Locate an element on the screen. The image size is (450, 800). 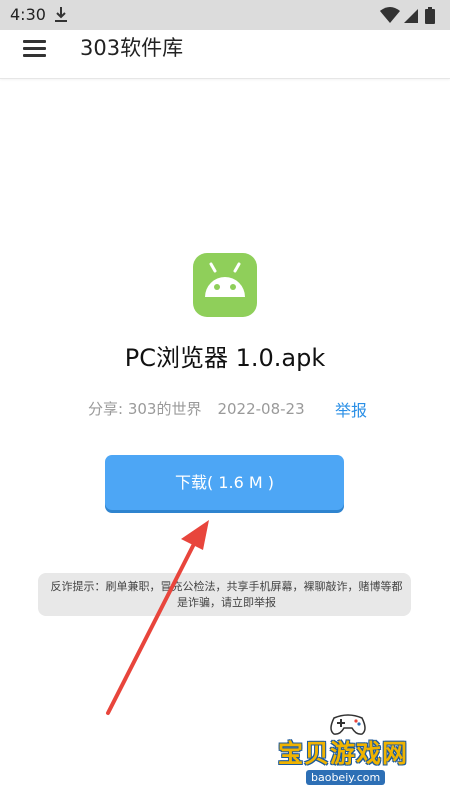
android-icon is located at coordinates (225, 285).